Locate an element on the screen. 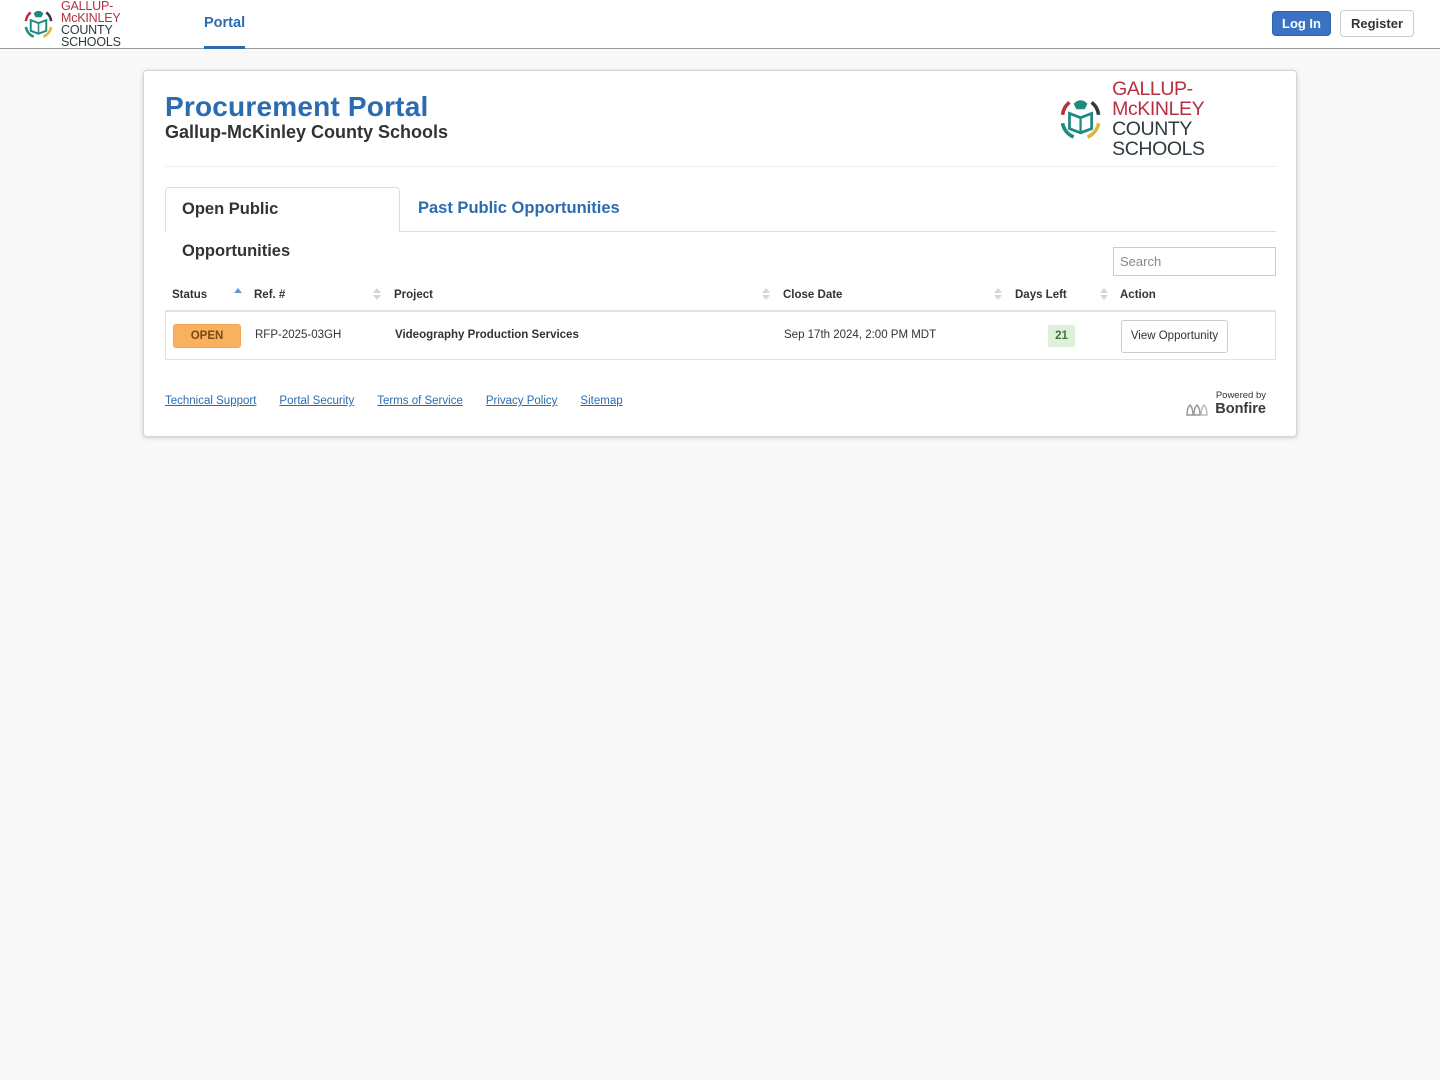 The height and width of the screenshot is (1080, 1440). organization-name: GALLUP-McKINLEY COUNTY SCHOOLS is located at coordinates (1195, 119).